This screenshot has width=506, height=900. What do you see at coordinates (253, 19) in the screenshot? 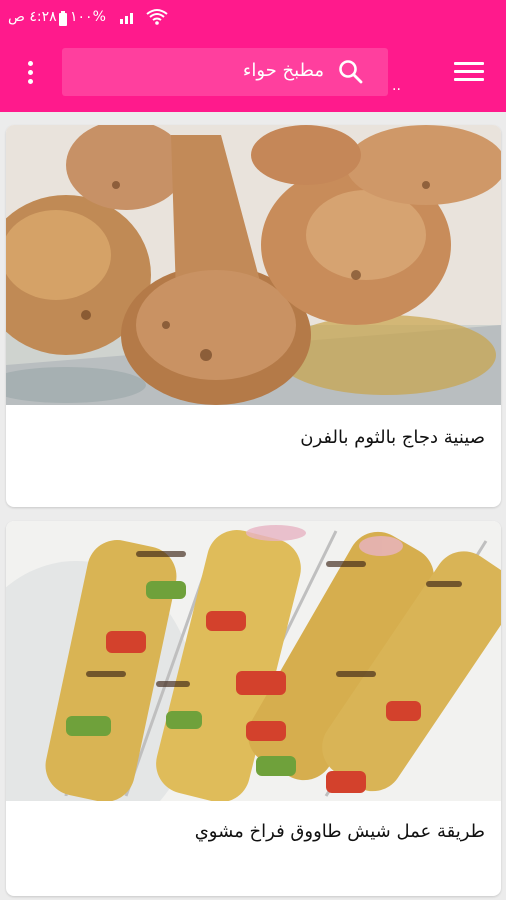
I see `status-bar: ٤:٢٨ ص ١٠٠%` at bounding box center [253, 19].